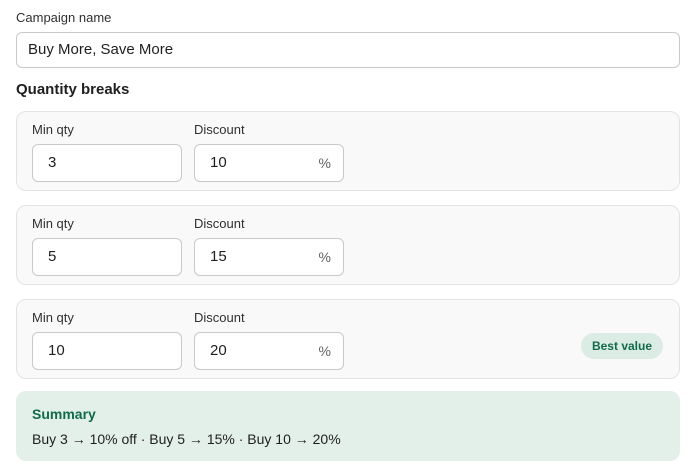  Describe the element at coordinates (107, 163) in the screenshot. I see `min-qty-input: 3` at that location.